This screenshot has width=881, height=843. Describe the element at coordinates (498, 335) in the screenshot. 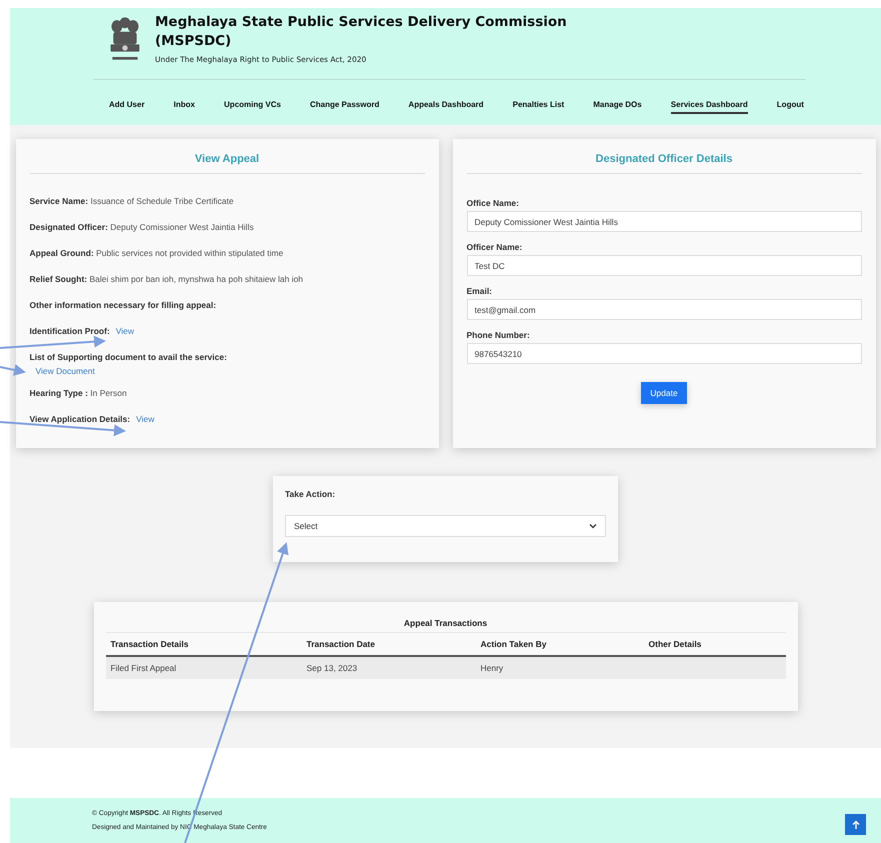

I see `field-label: Phone Number:` at that location.